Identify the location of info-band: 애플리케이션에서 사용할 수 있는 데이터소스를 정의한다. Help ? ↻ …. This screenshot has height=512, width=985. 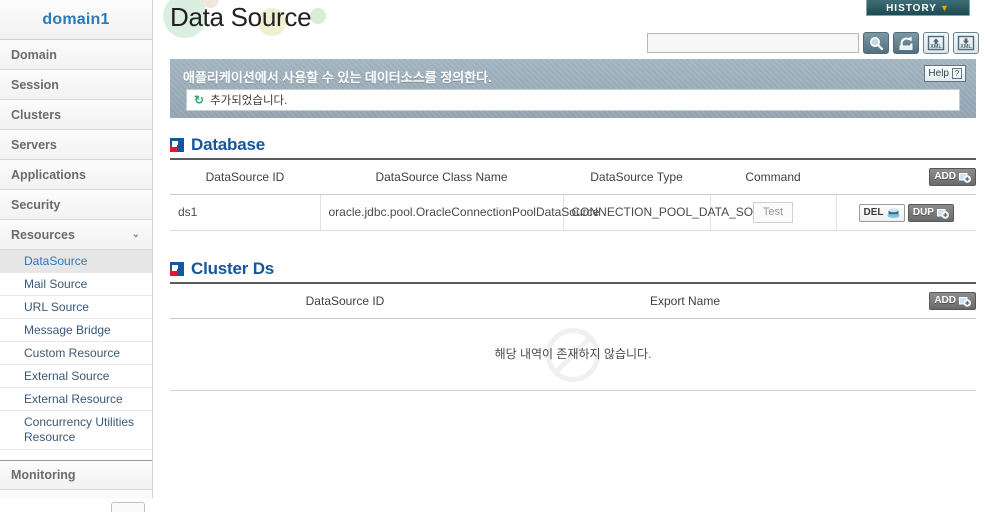
(573, 88).